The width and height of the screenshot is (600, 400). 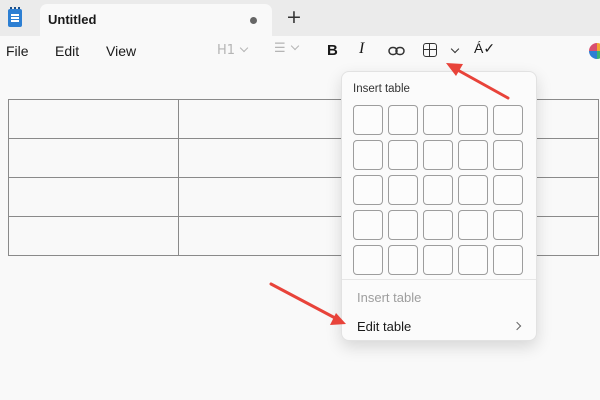 I want to click on bold-button: B, so click(x=332, y=50).